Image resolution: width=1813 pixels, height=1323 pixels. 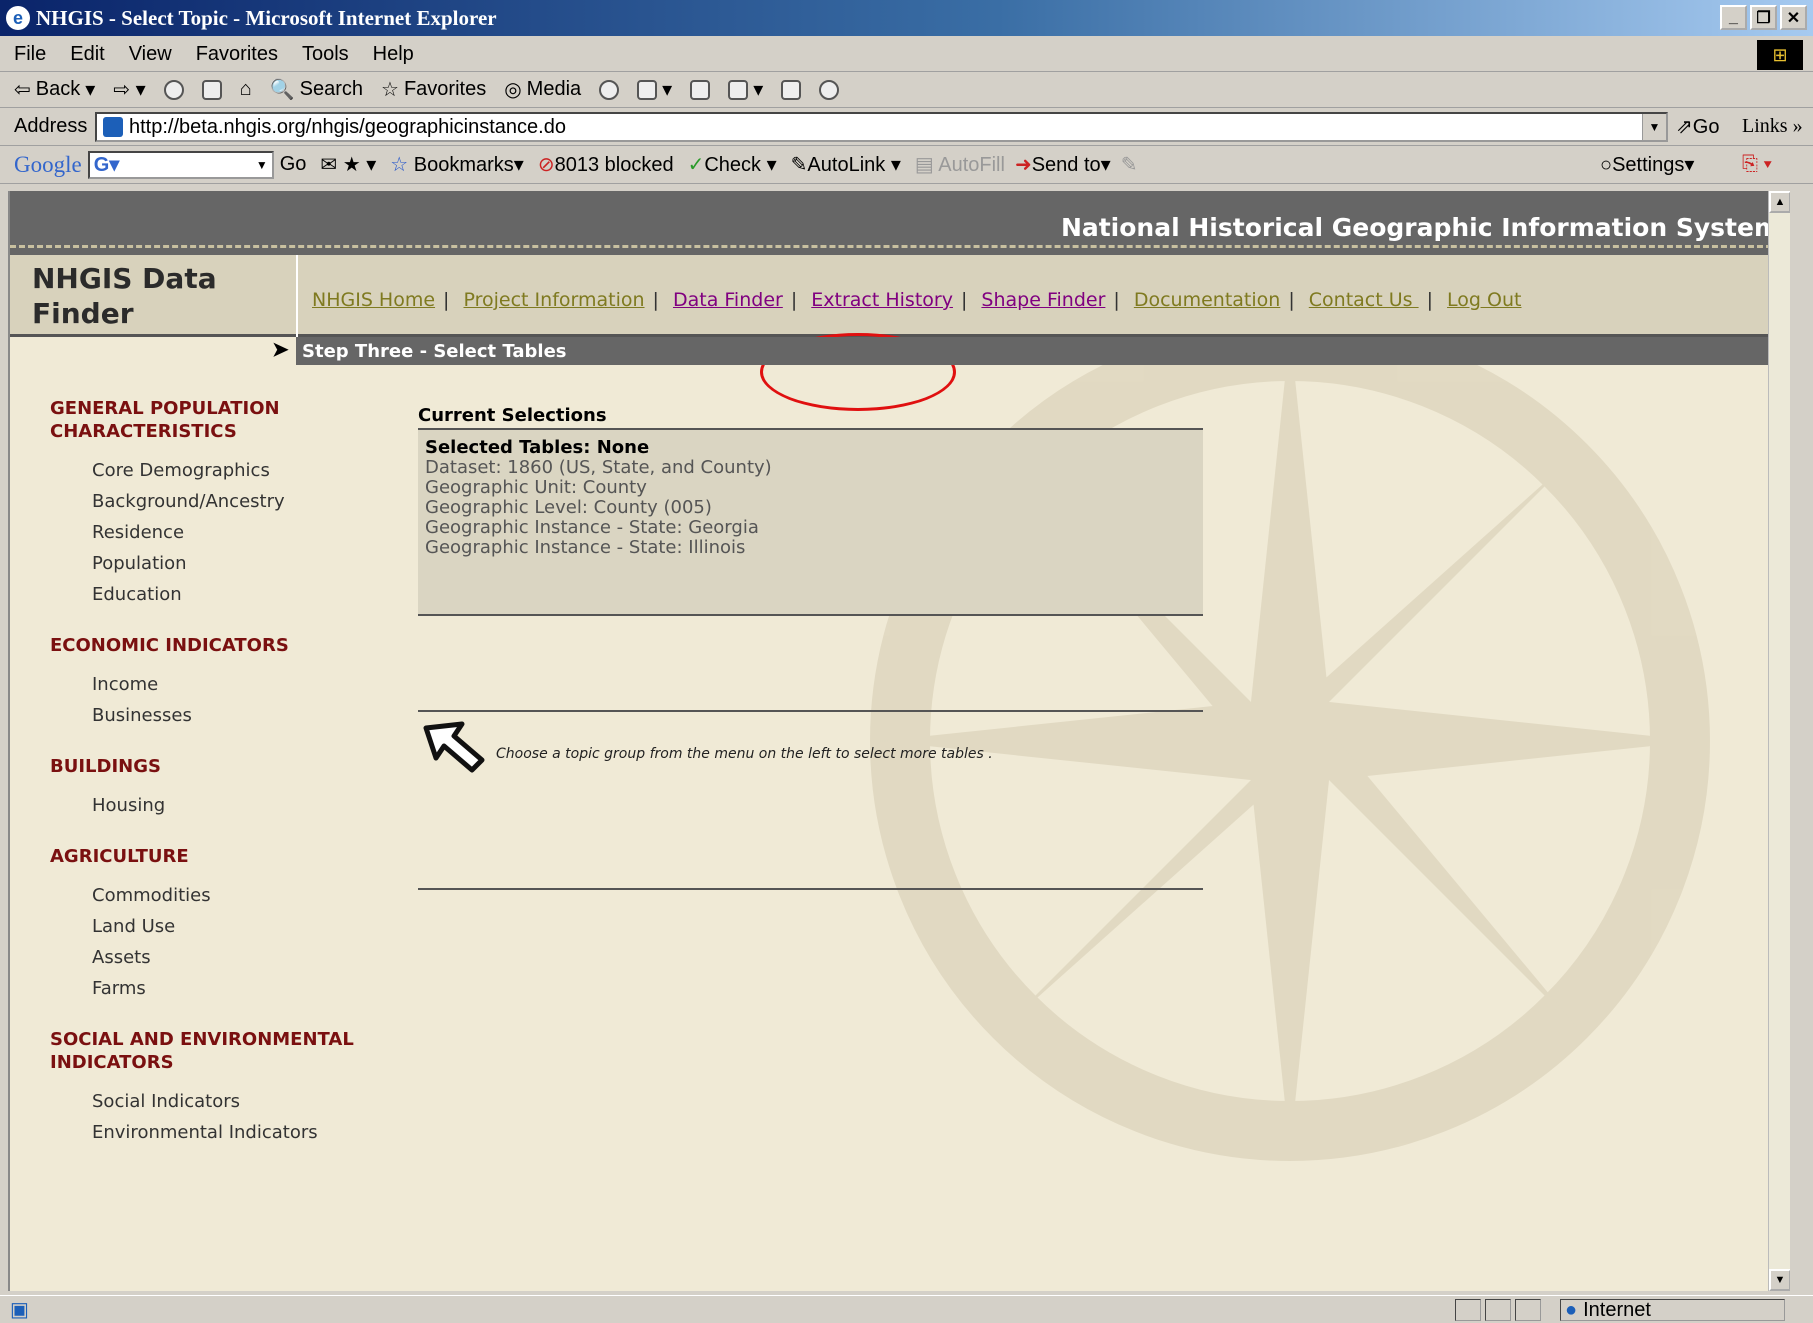 I want to click on topic-background-ancestry: Background/Ancestry, so click(x=210, y=501).